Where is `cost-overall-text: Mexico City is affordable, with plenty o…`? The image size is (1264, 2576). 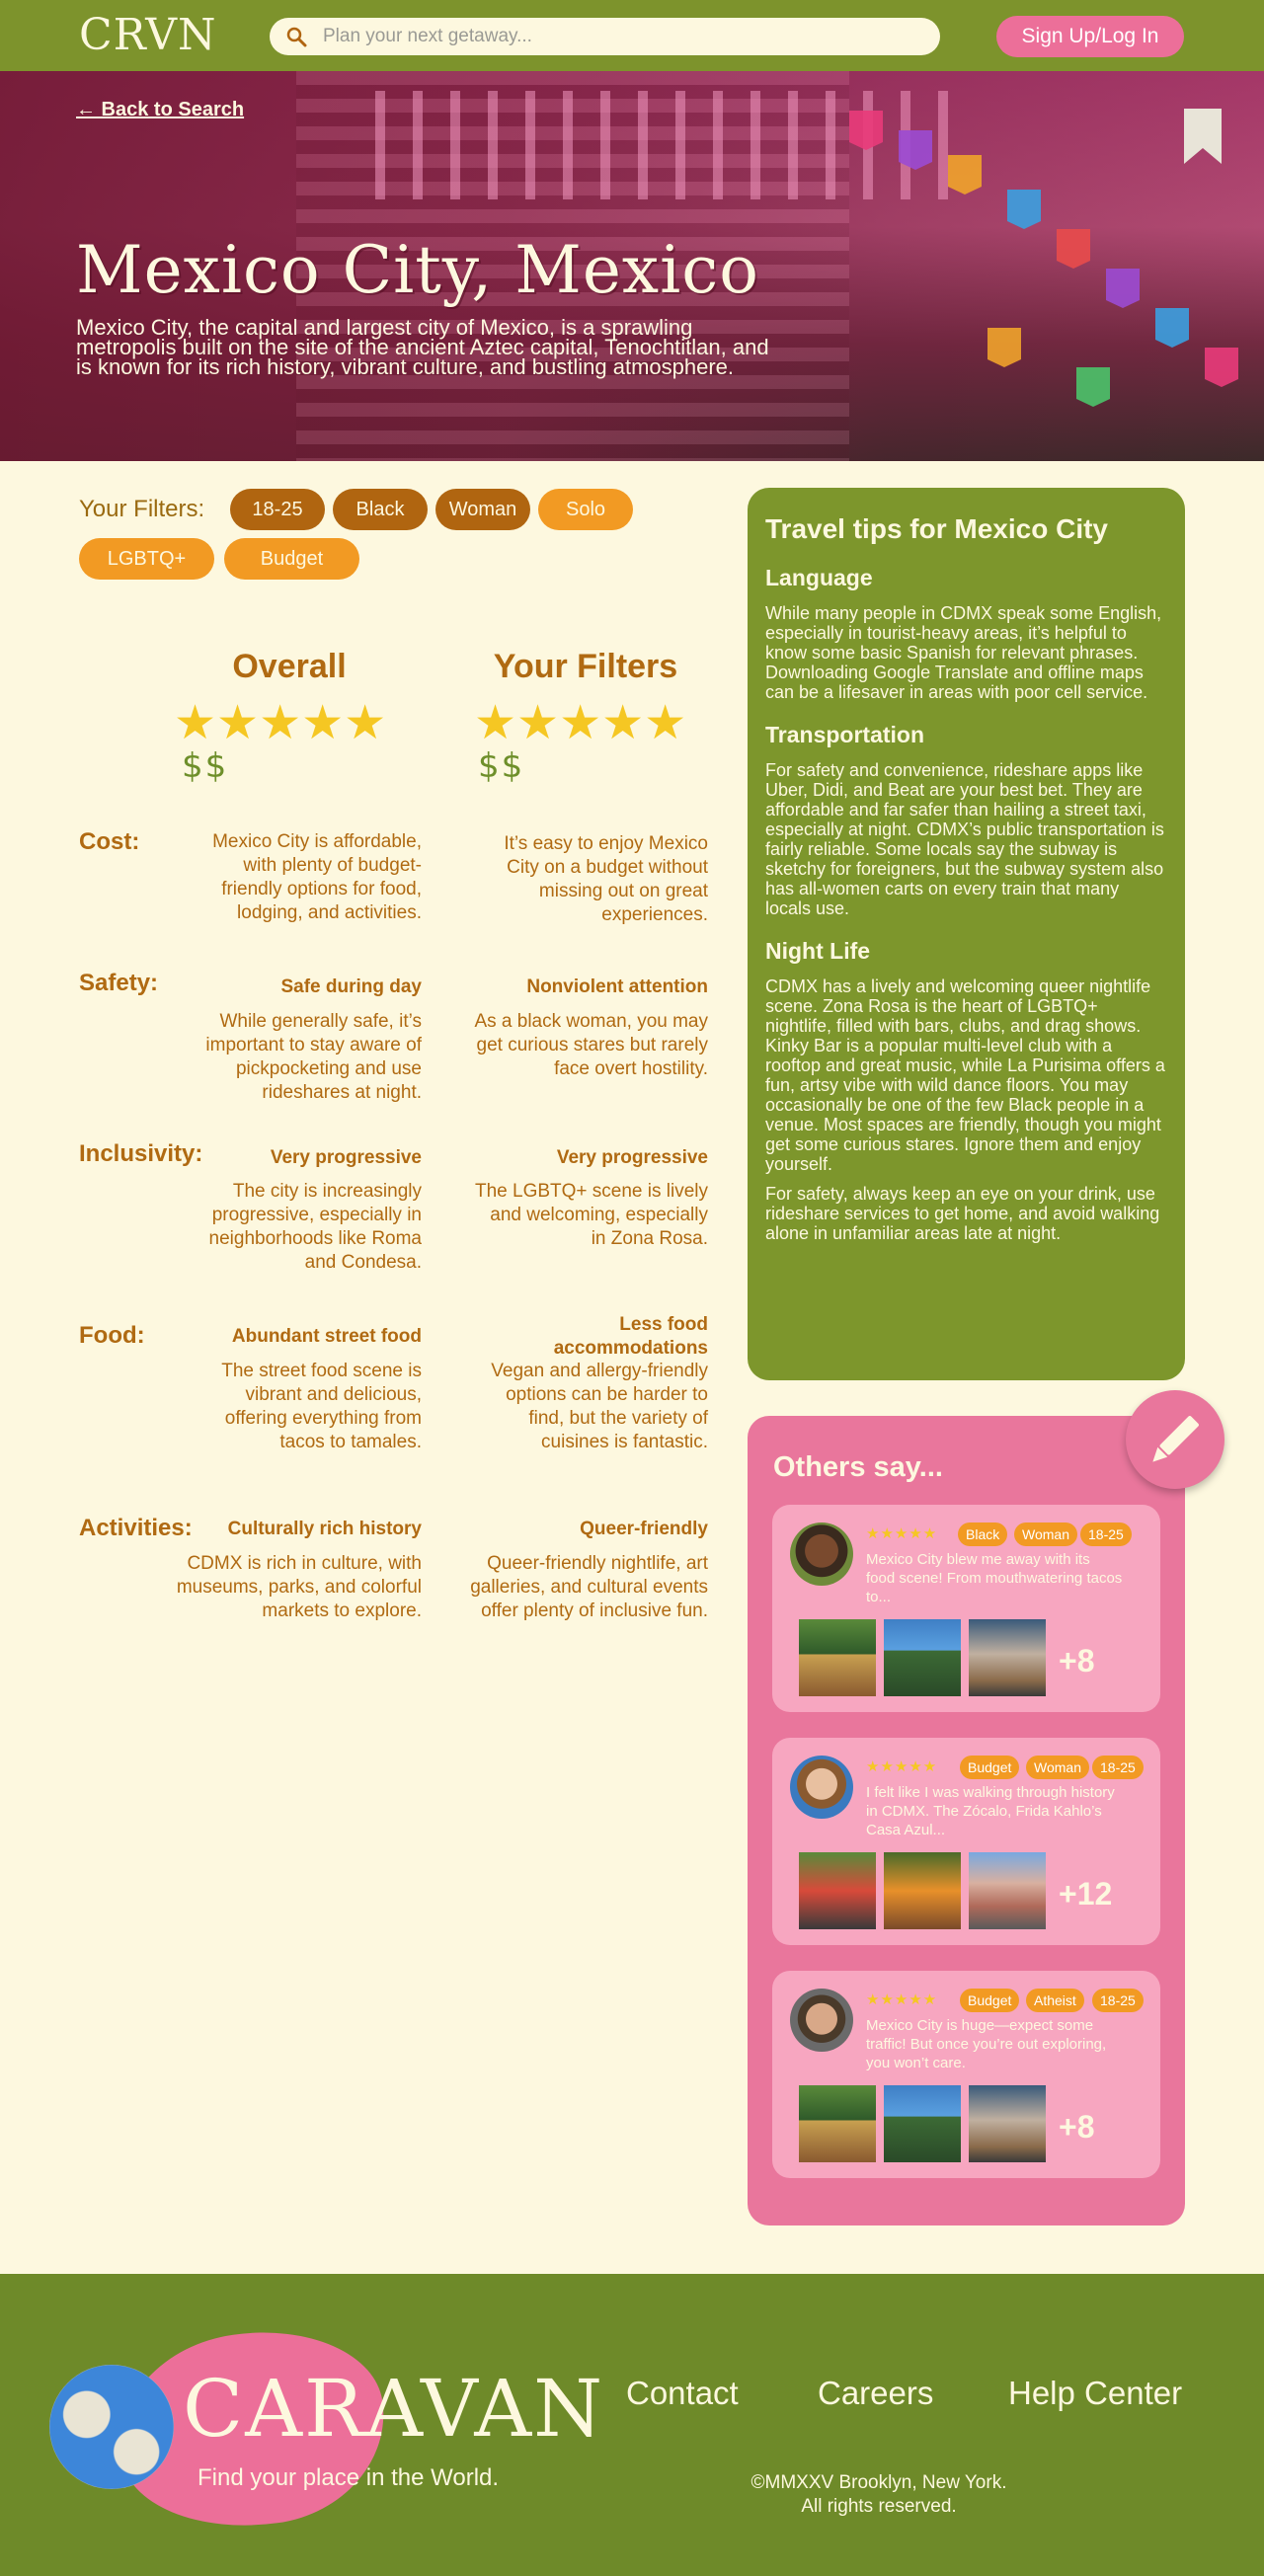
cost-overall-text: Mexico City is affordable, with plenty o… is located at coordinates (317, 877).